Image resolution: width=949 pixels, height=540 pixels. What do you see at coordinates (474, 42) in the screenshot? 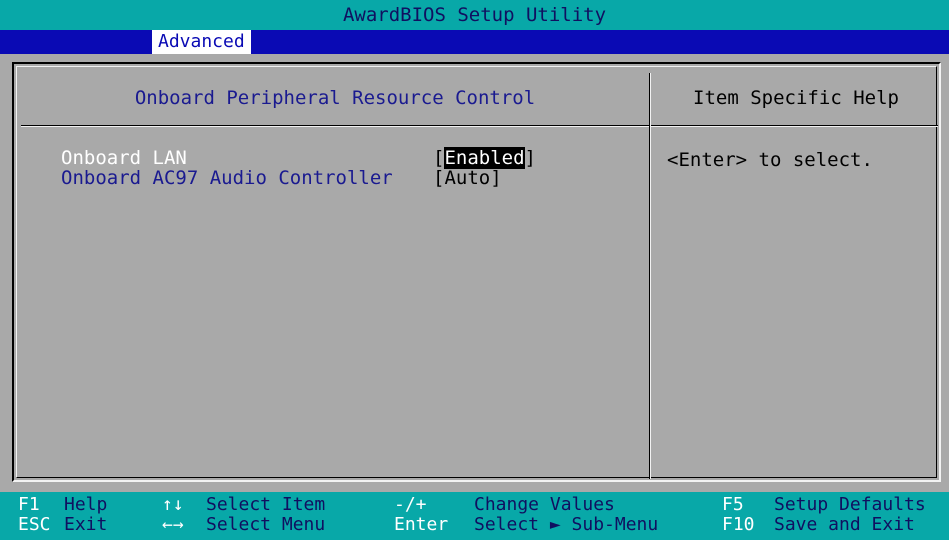
I see `menu-bar: Advanced` at bounding box center [474, 42].